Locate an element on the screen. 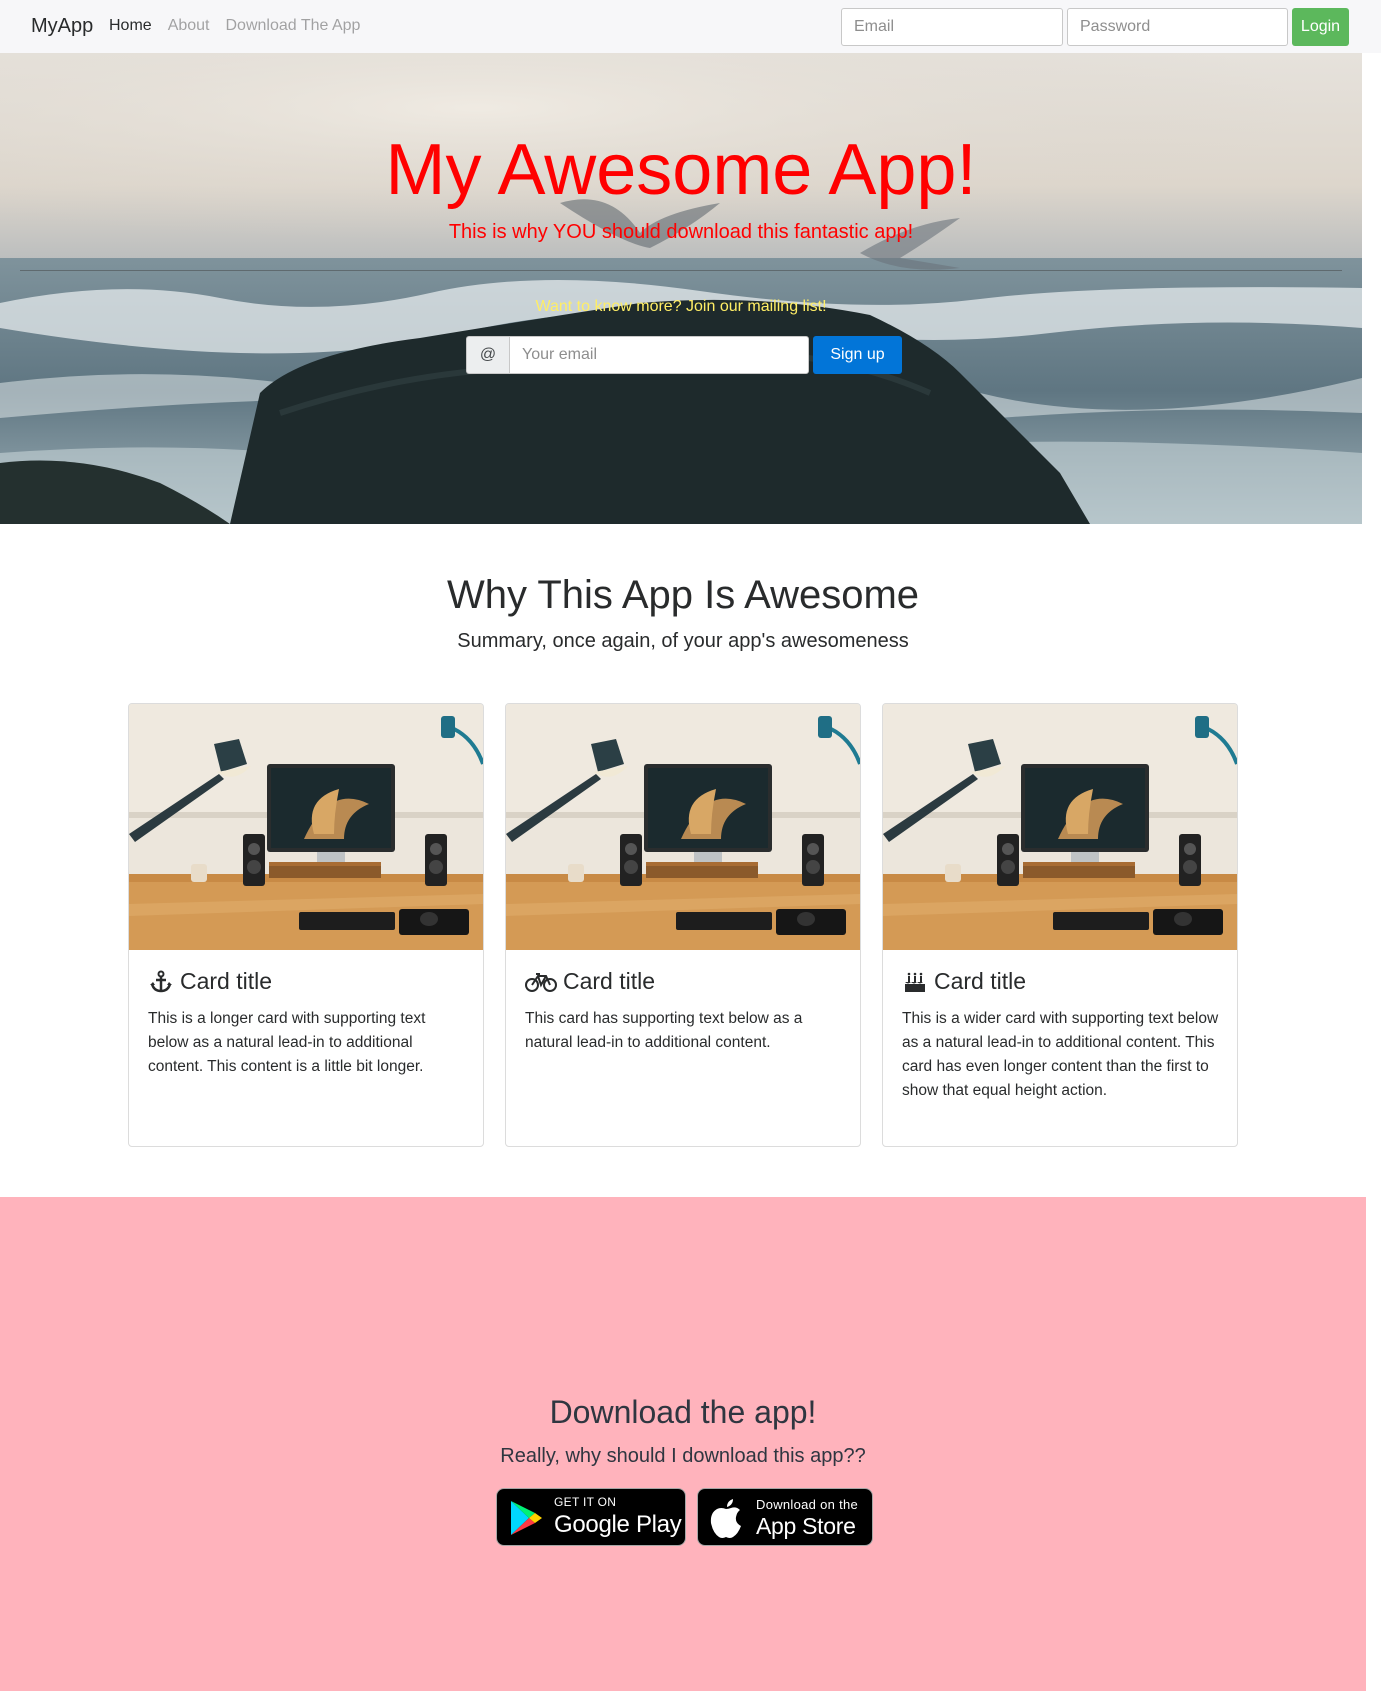 The height and width of the screenshot is (1691, 1381). signup-email-input: Your email is located at coordinates (659, 355).